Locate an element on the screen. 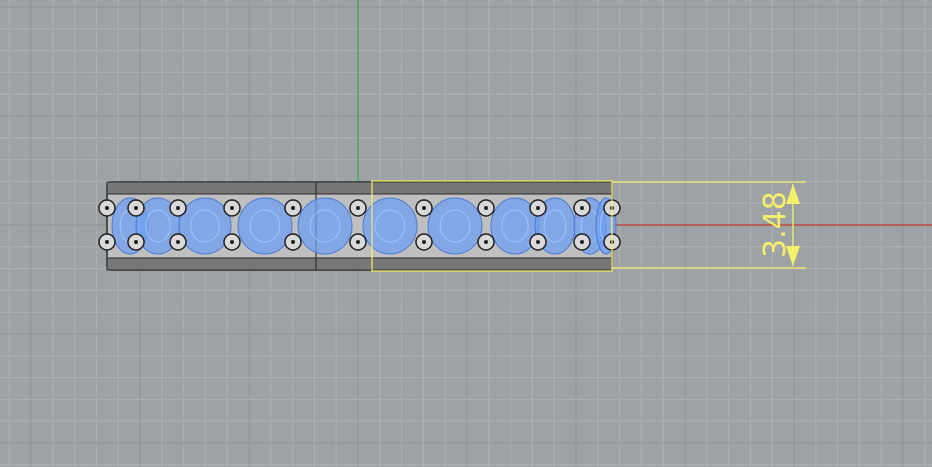 This screenshot has height=467, width=932. dimension-value: 3.48 is located at coordinates (775, 224).